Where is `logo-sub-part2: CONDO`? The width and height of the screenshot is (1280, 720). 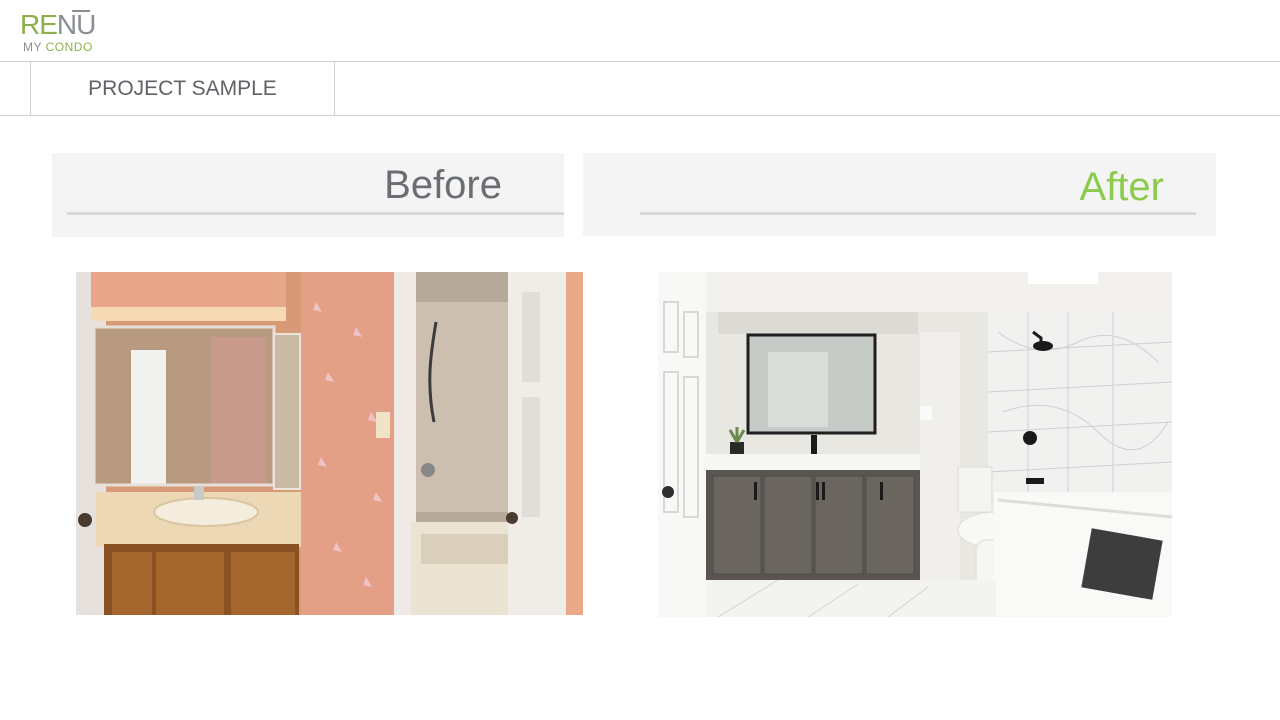
logo-sub-part2: CONDO is located at coordinates (69, 47).